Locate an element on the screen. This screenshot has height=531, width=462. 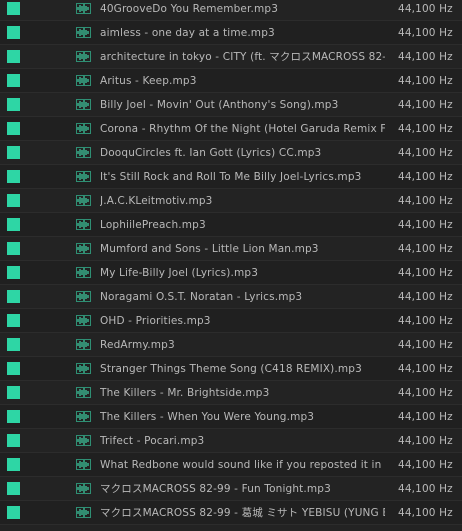
clip-name: Noragami O.S.T. Noratan - Lyrics.mp3 is located at coordinates (242, 297).